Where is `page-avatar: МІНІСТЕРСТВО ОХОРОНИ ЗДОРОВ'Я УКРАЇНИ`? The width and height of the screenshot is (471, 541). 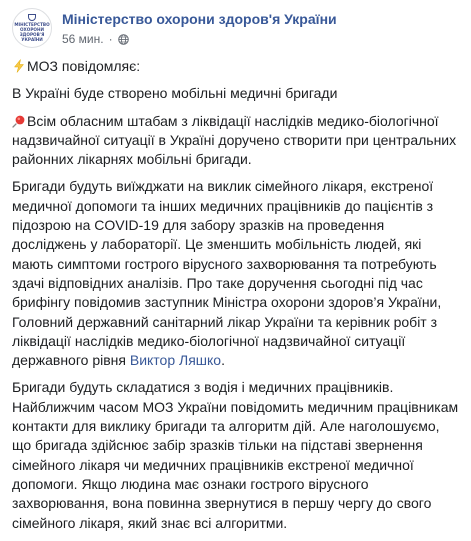
page-avatar: МІНІСТЕРСТВО ОХОРОНИ ЗДОРОВ'Я УКРАЇНИ is located at coordinates (32, 28).